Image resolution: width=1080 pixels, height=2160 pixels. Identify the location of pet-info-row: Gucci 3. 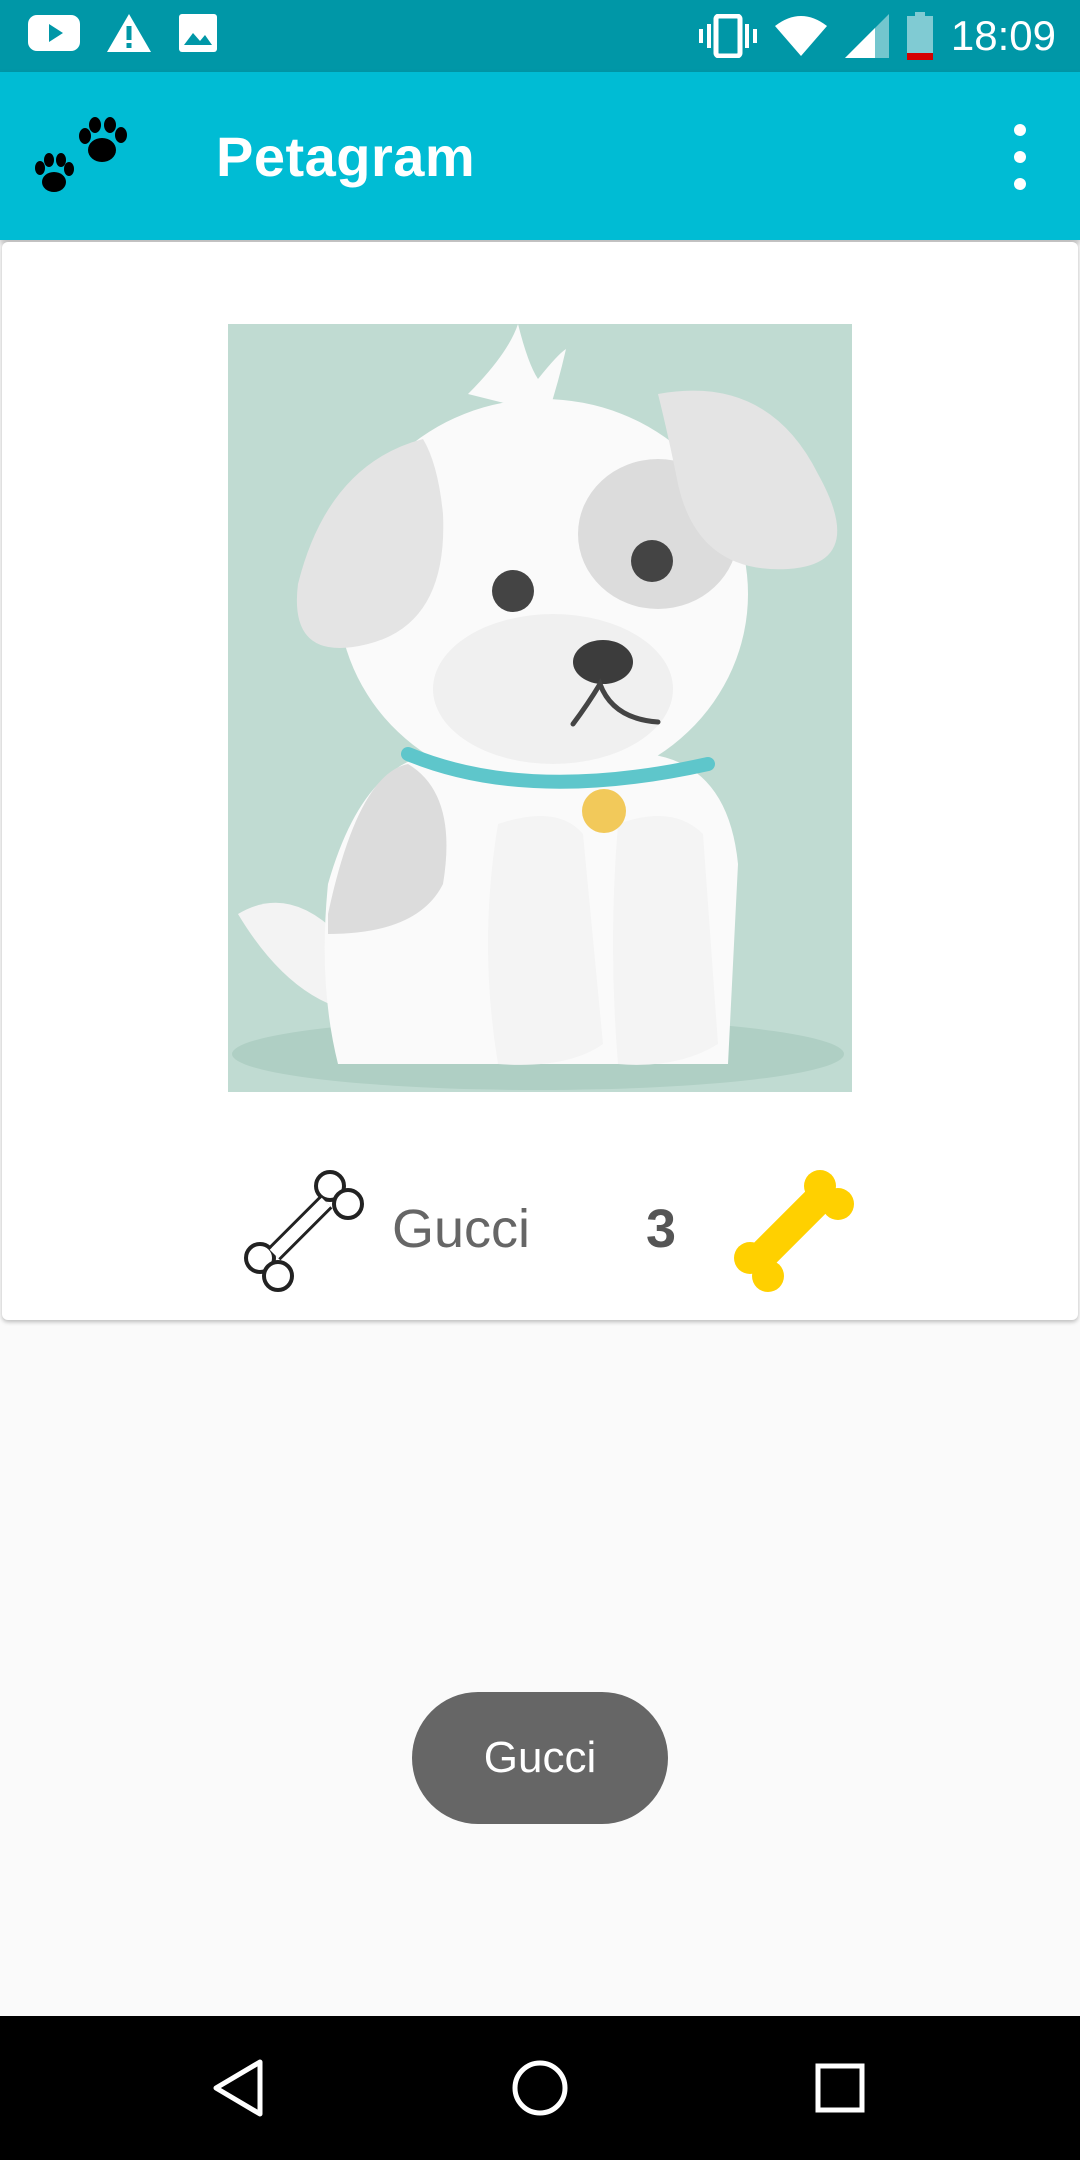
(540, 1231).